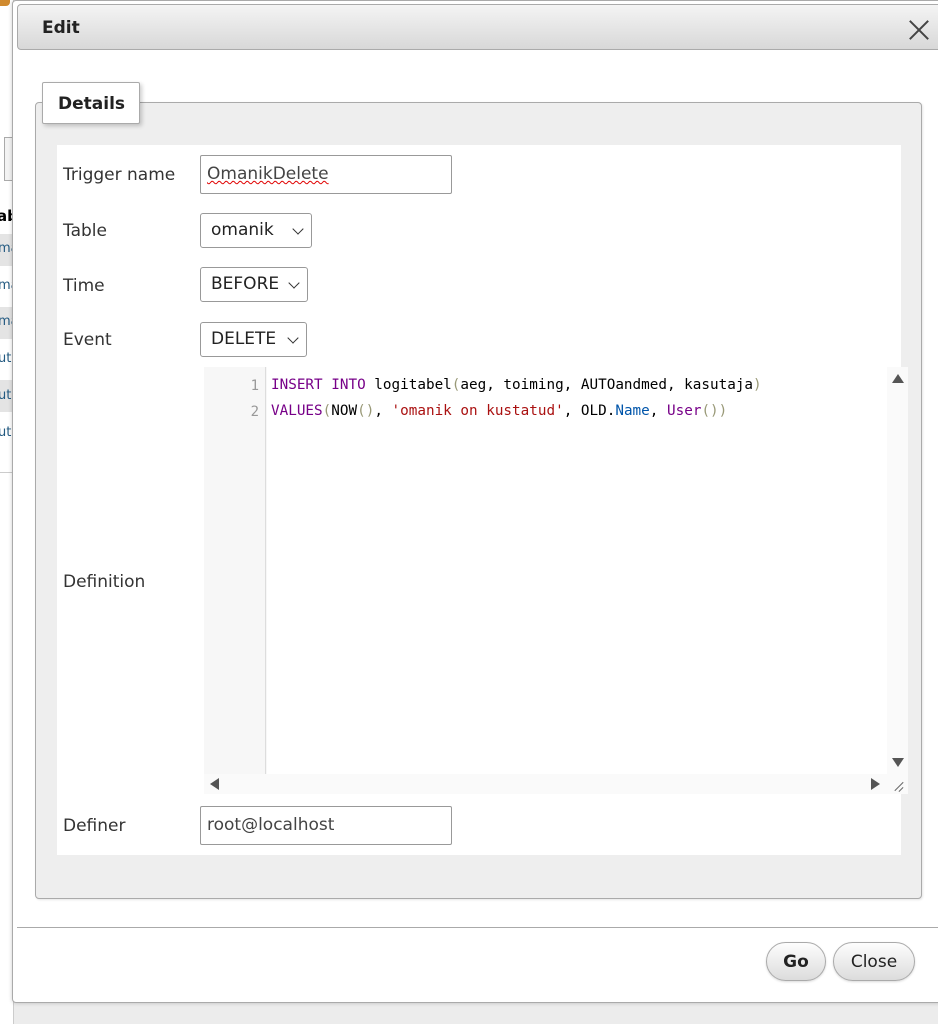  What do you see at coordinates (714, 411) in the screenshot?
I see `code-token: ())` at bounding box center [714, 411].